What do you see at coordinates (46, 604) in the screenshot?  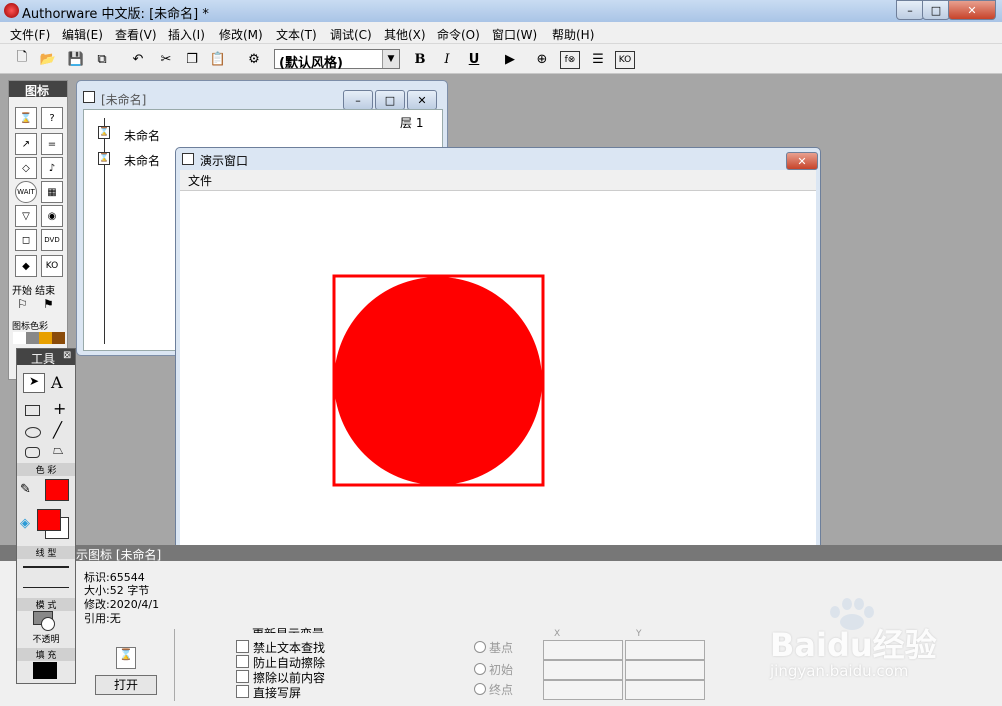 I see `mode-section-label: 模 式` at bounding box center [46, 604].